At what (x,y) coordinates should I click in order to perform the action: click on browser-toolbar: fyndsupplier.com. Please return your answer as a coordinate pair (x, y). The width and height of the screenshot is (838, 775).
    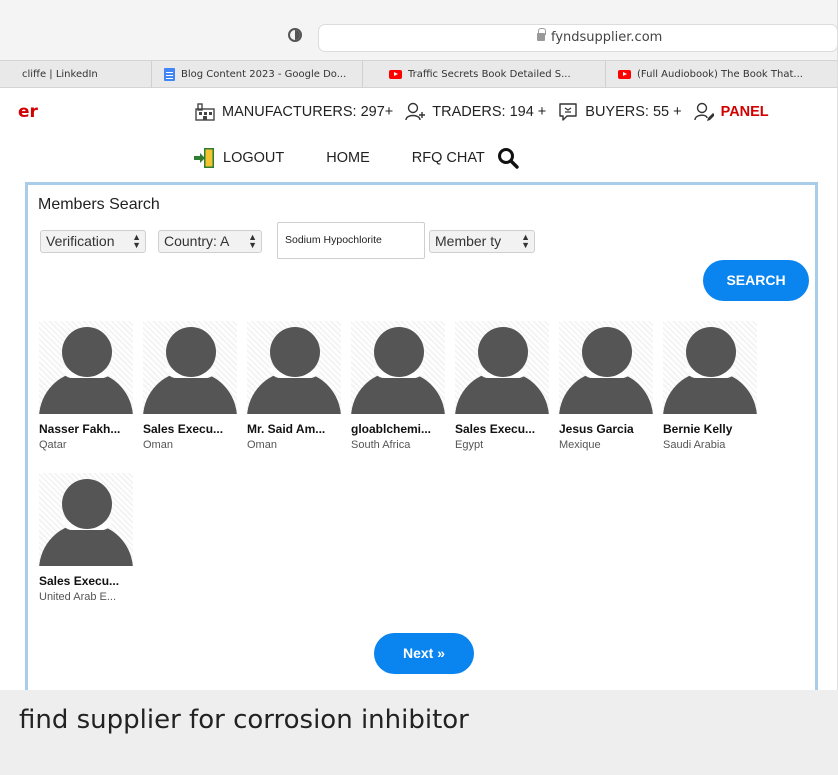
    Looking at the image, I should click on (418, 30).